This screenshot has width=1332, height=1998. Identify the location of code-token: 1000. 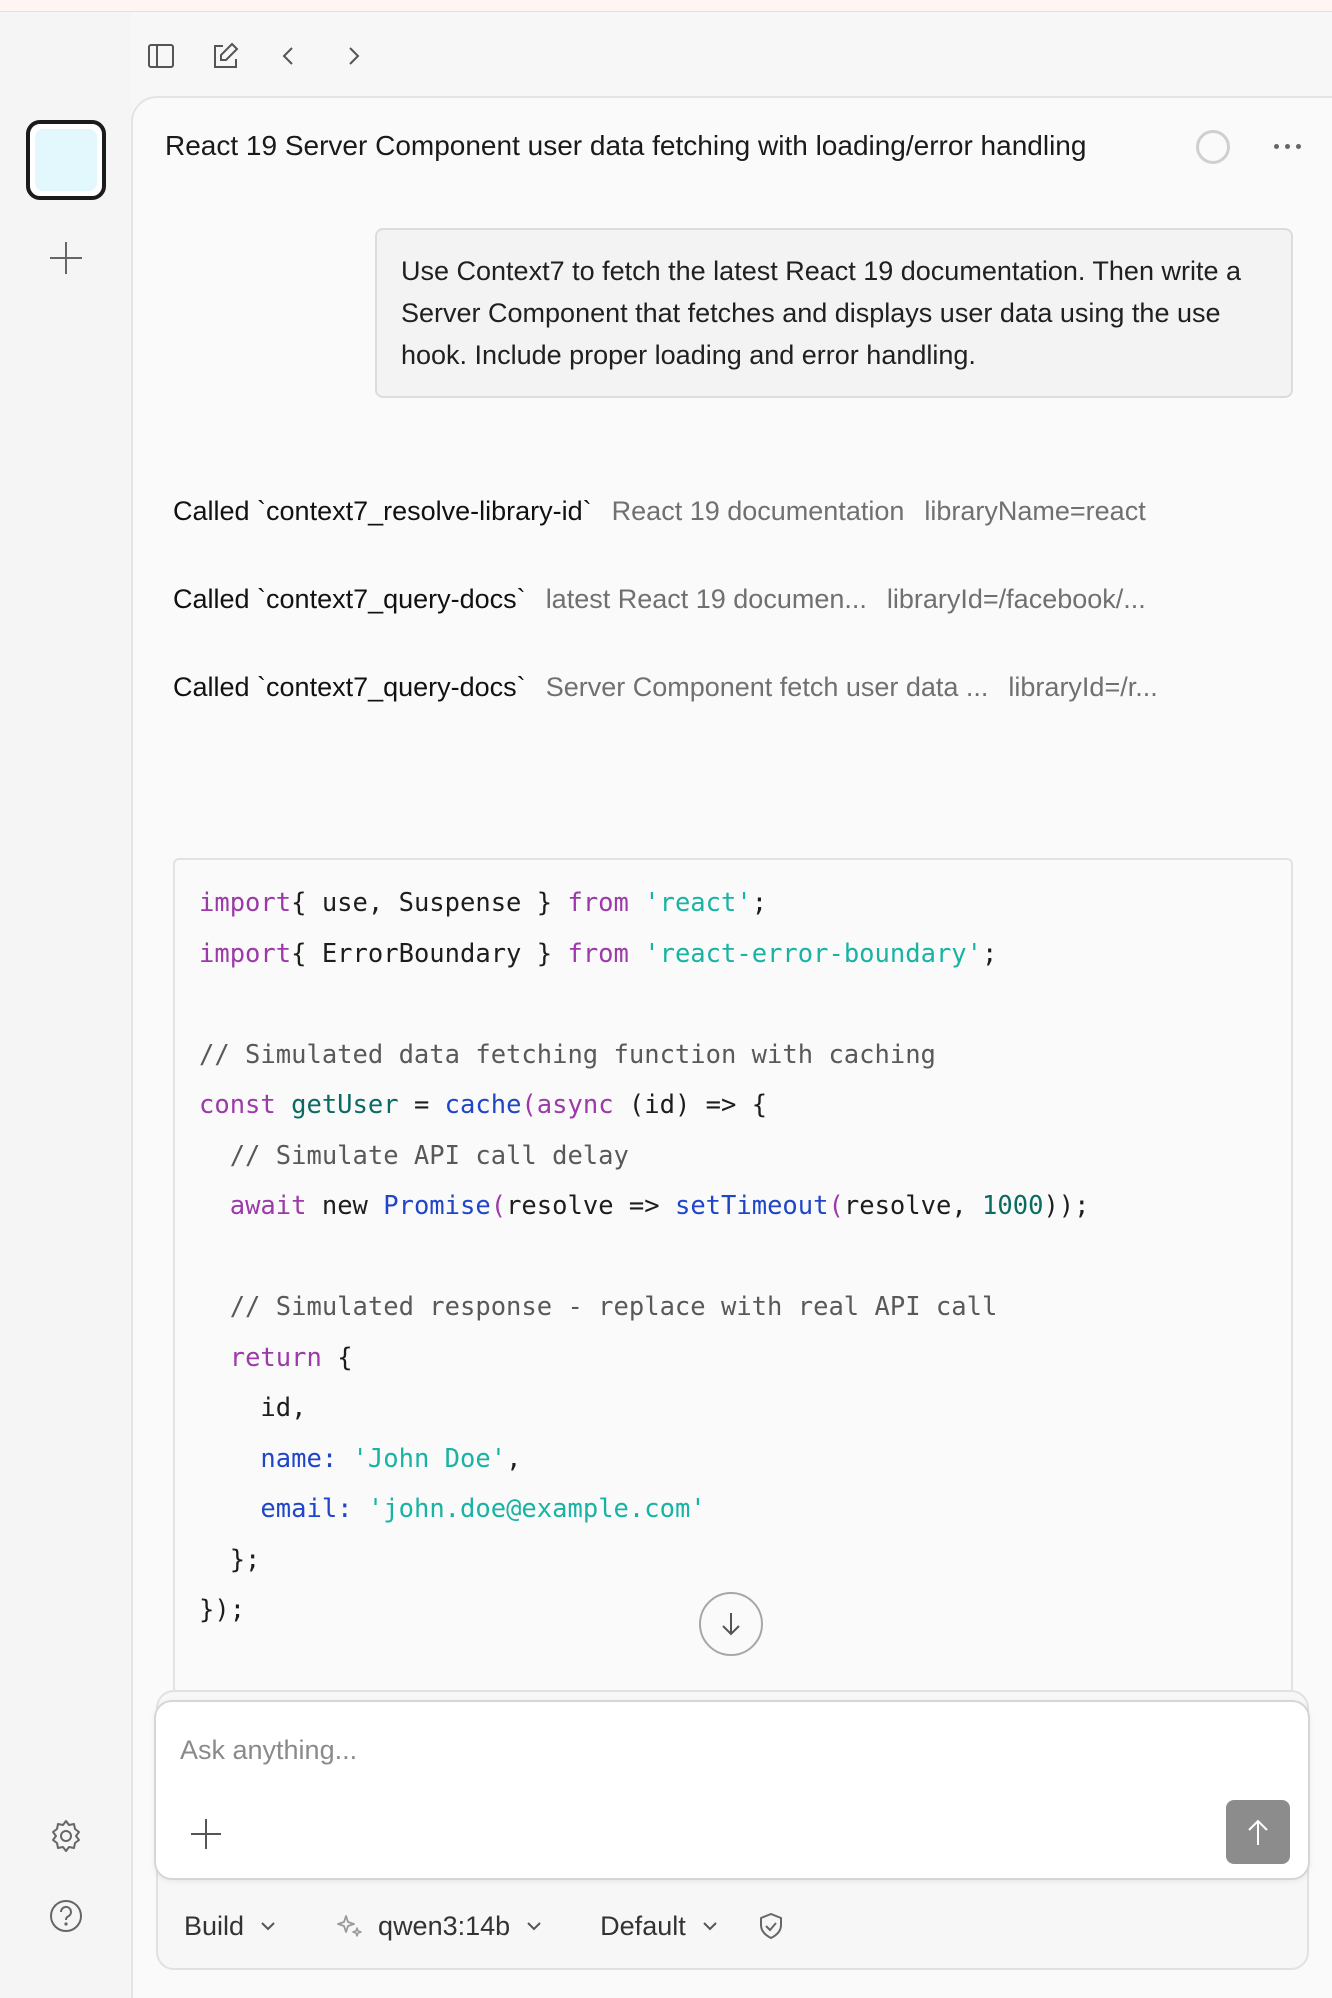
(1013, 1206).